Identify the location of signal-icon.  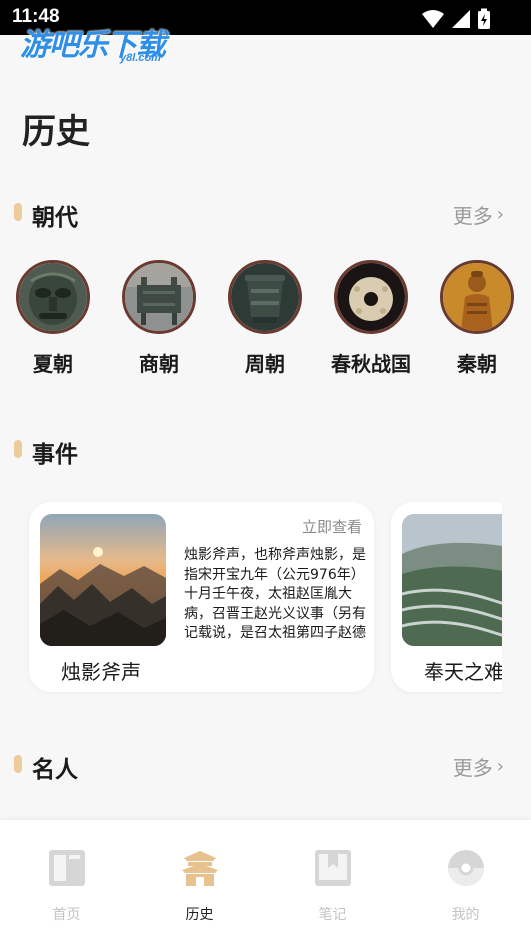
(461, 19).